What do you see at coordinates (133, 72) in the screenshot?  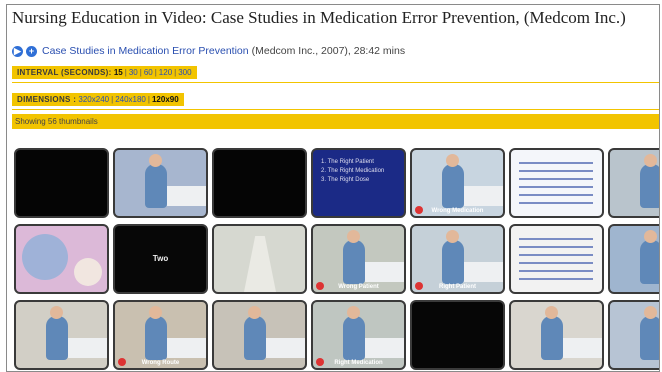 I see `interval-option-30: 30` at bounding box center [133, 72].